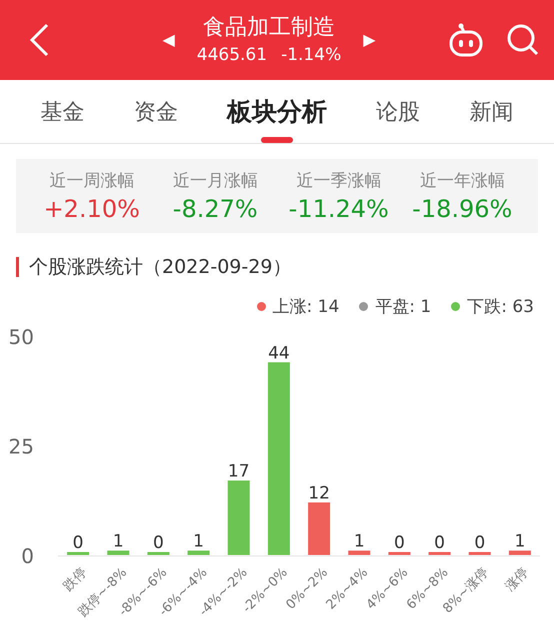  I want to click on tab: 资金, so click(156, 111).